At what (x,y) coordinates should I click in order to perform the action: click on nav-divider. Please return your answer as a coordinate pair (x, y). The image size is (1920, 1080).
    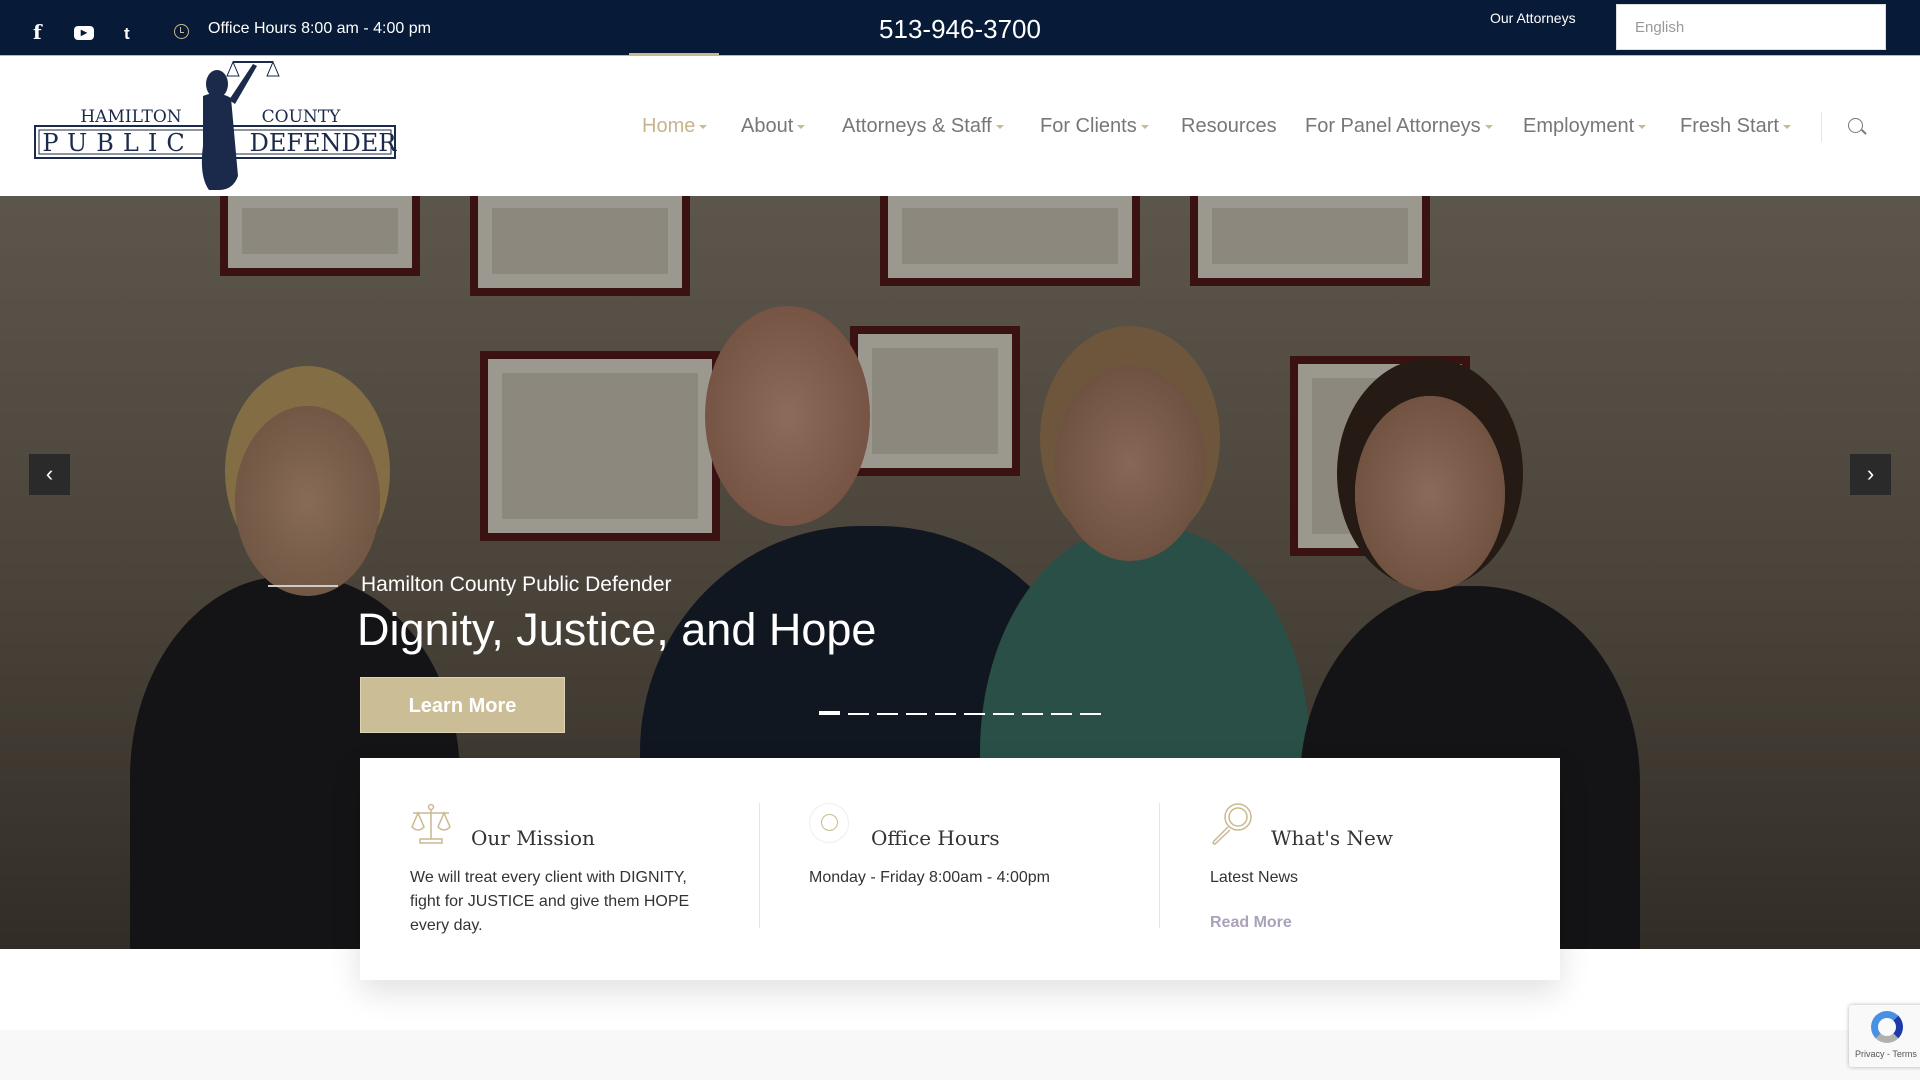
    Looking at the image, I should click on (1821, 127).